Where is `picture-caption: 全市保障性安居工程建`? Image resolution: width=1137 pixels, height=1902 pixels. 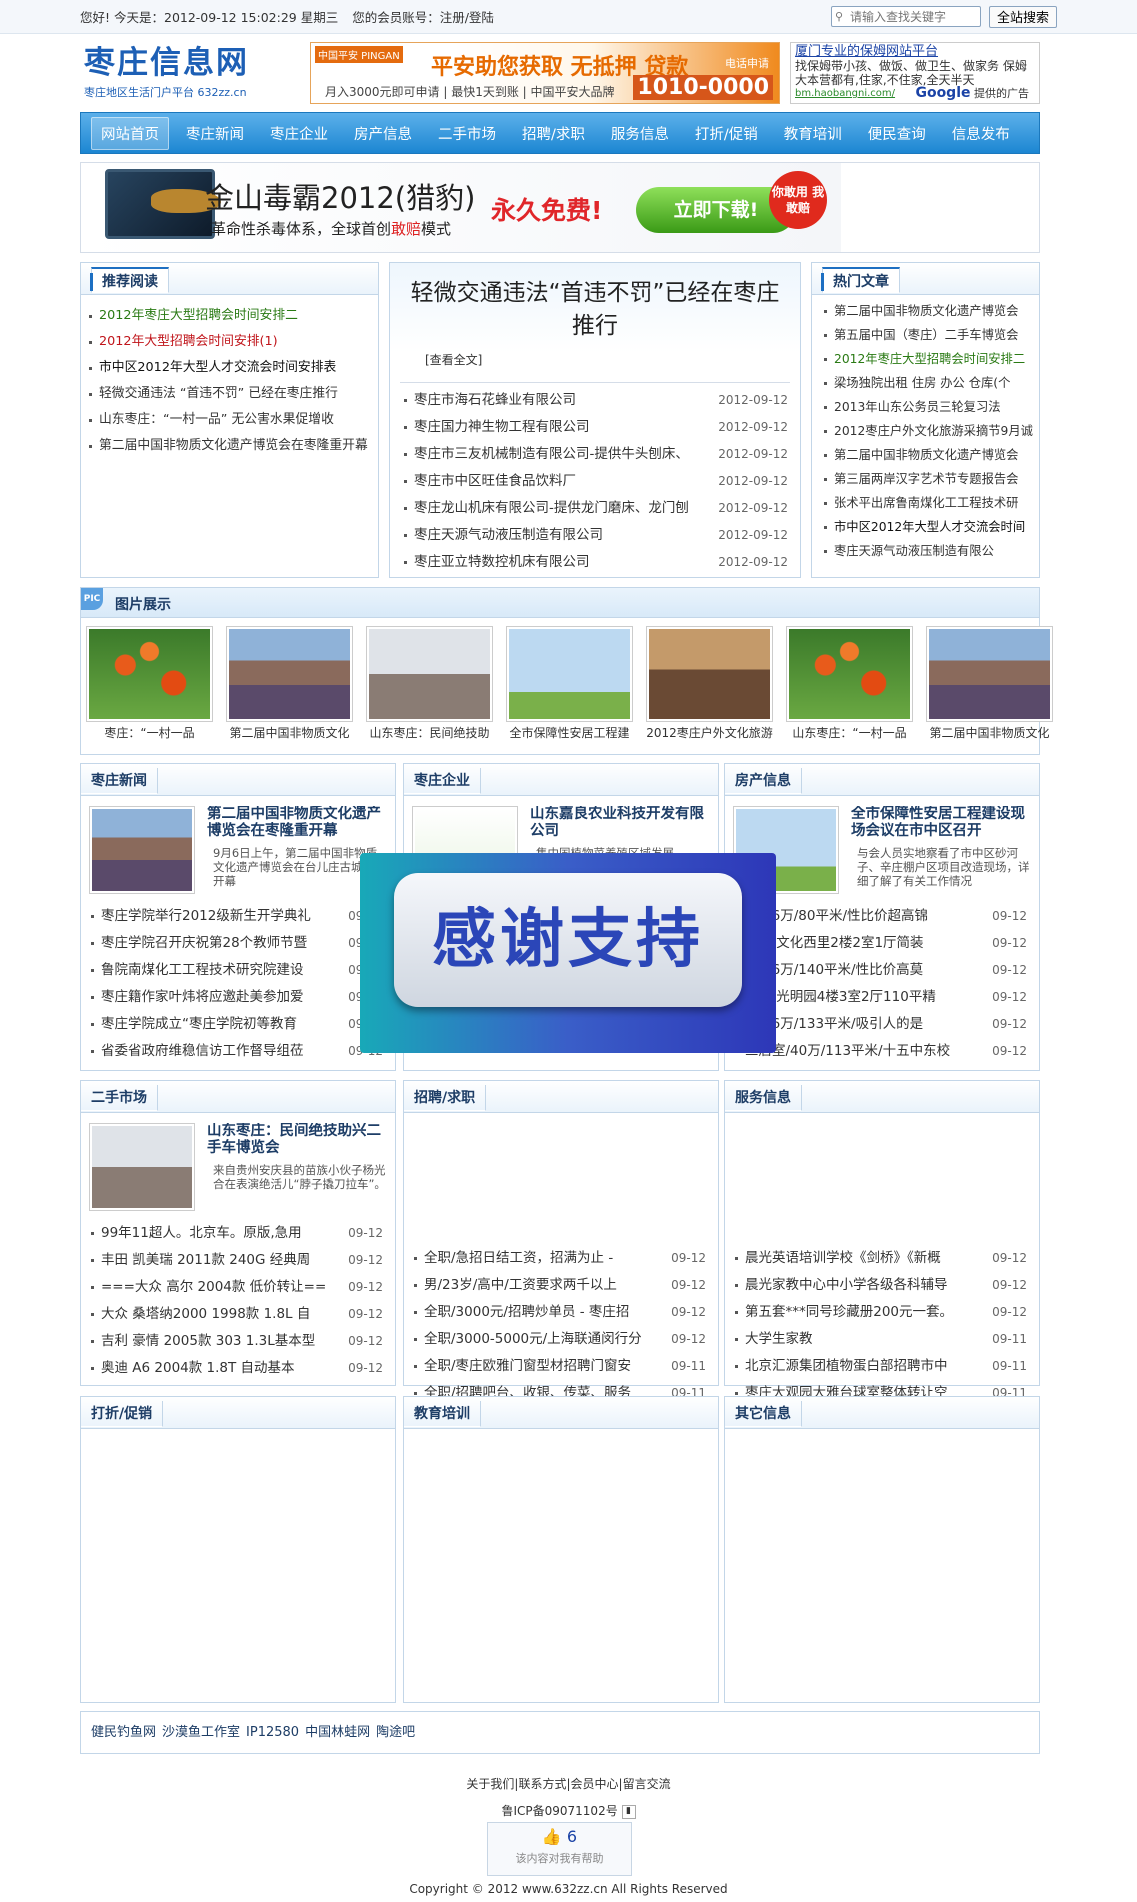
picture-caption: 全市保障性安居工程建 is located at coordinates (569, 733).